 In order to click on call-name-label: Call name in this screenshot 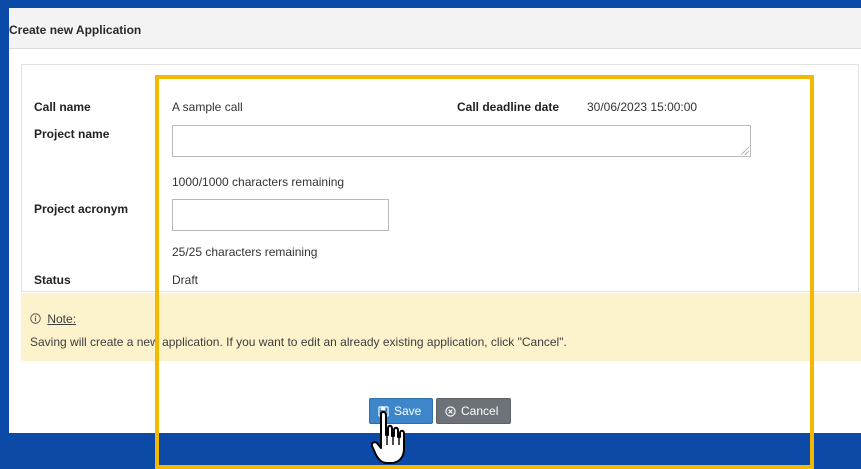, I will do `click(62, 107)`.